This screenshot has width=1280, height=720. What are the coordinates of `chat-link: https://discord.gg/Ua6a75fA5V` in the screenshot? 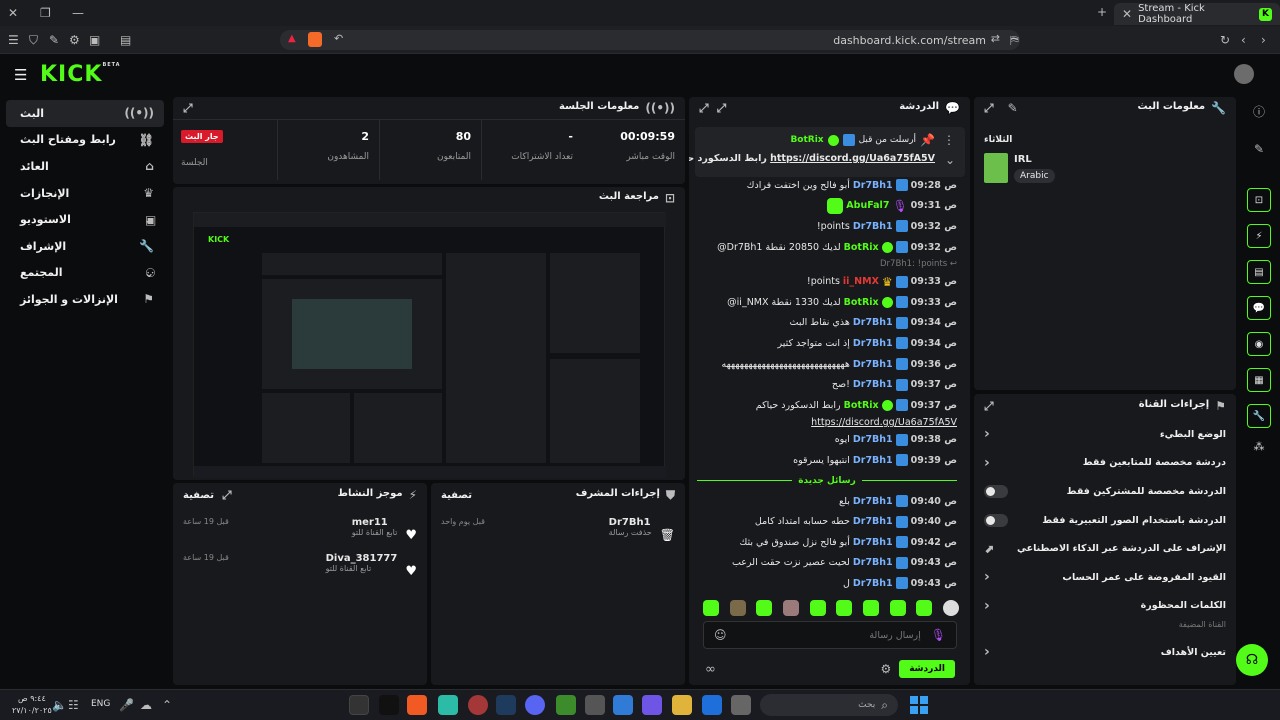 It's located at (884, 422).